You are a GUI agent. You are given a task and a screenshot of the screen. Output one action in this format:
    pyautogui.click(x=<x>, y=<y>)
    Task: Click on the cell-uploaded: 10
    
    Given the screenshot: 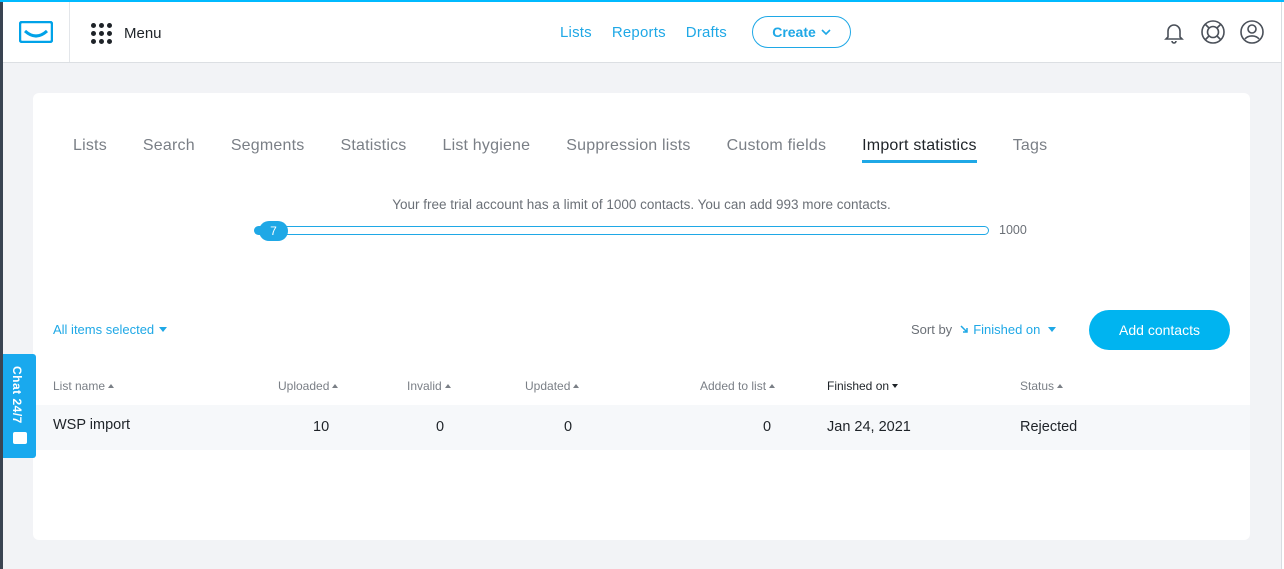 What is the action you would take?
    pyautogui.click(x=321, y=427)
    